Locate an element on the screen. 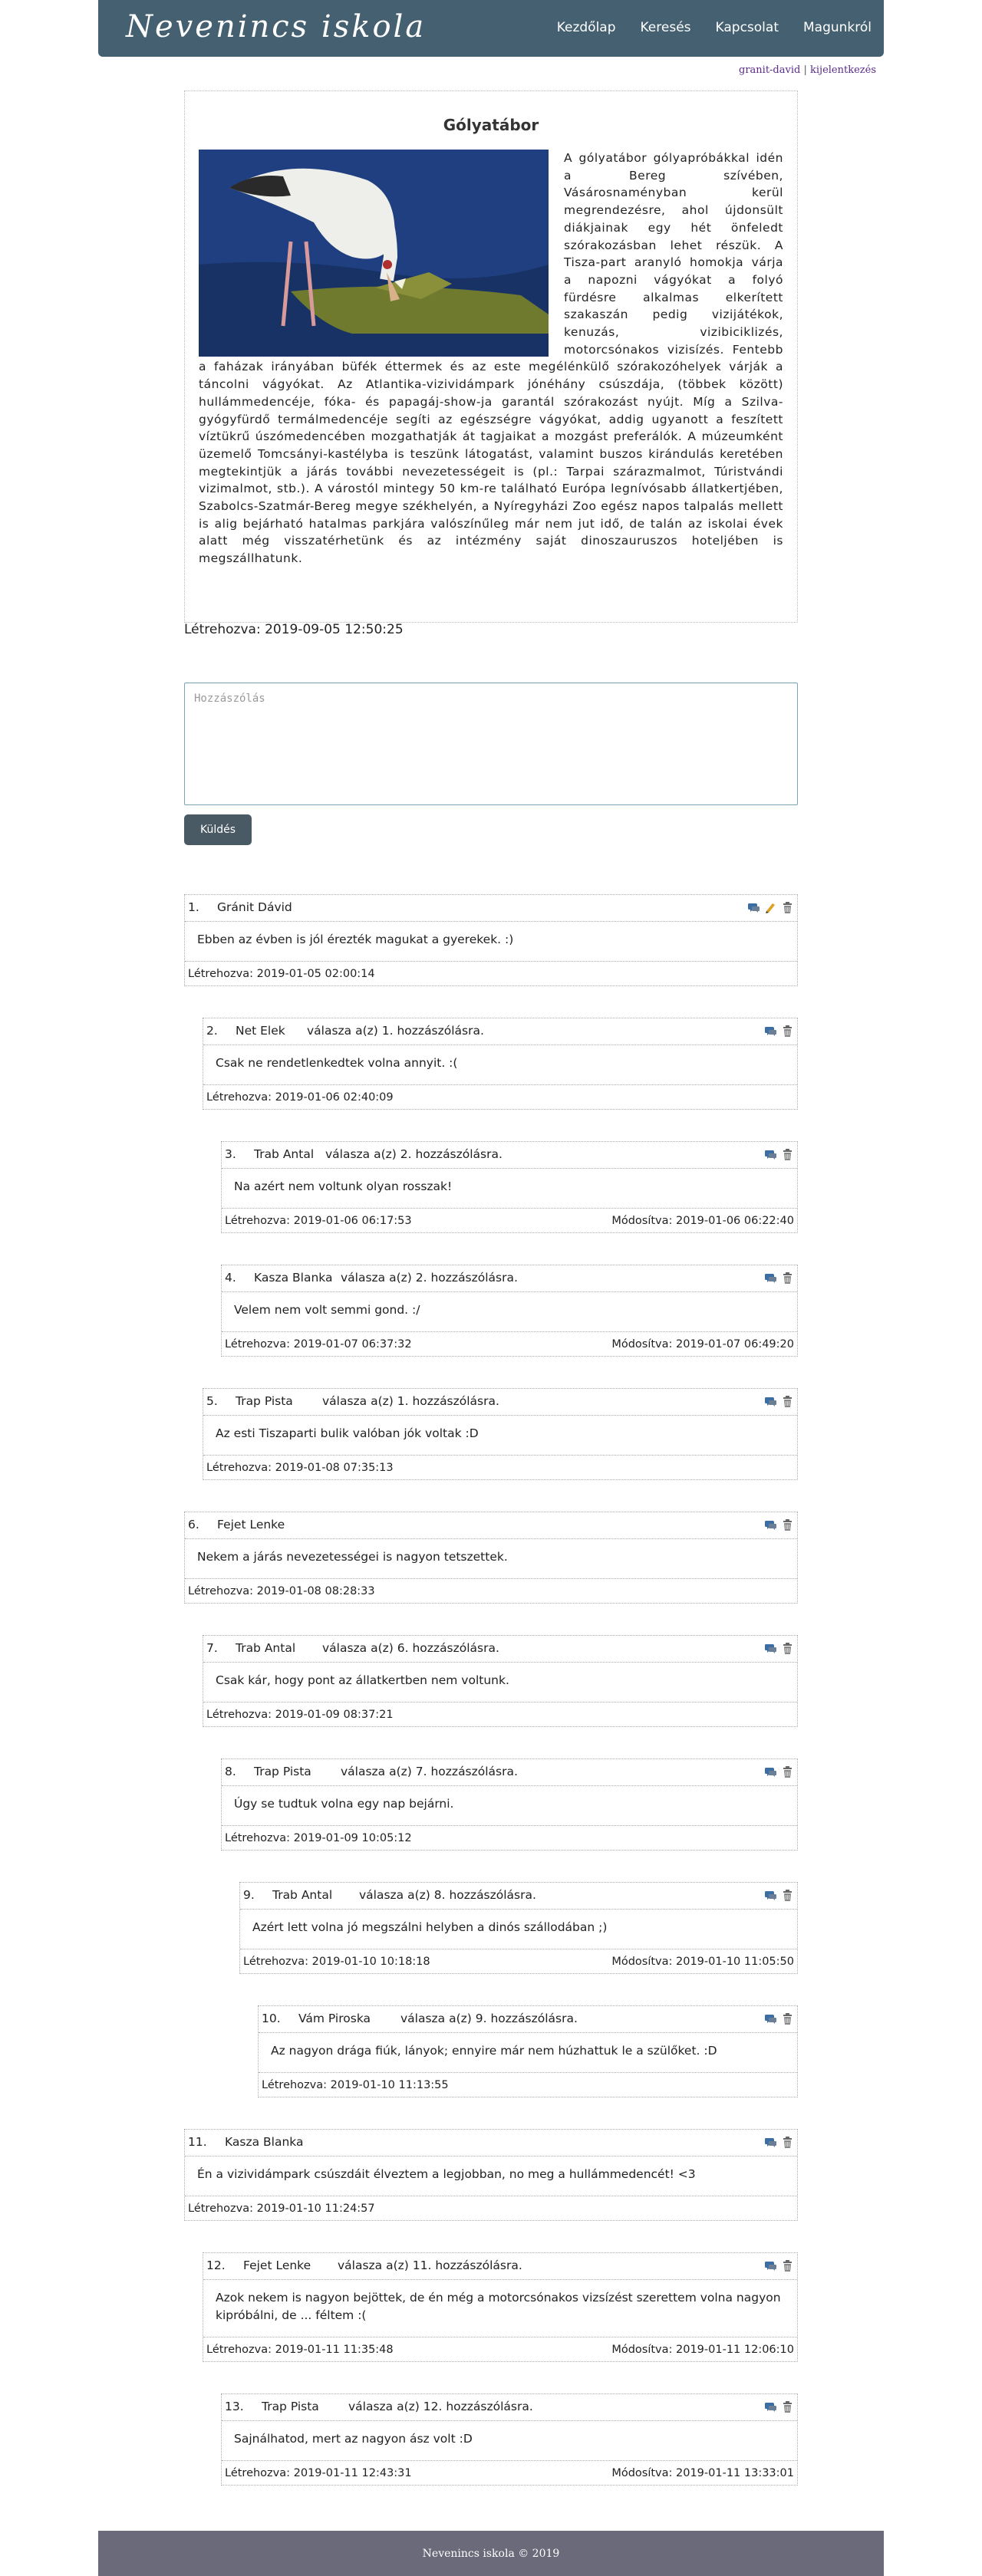 This screenshot has height=2576, width=982. edit-icon is located at coordinates (770, 907).